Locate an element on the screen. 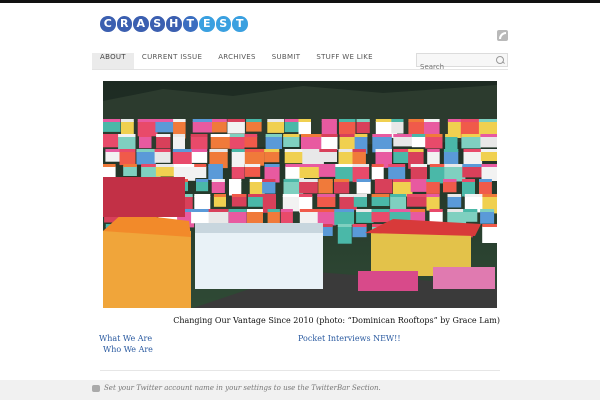 The image size is (600, 400). logo-letter: C is located at coordinates (108, 24).